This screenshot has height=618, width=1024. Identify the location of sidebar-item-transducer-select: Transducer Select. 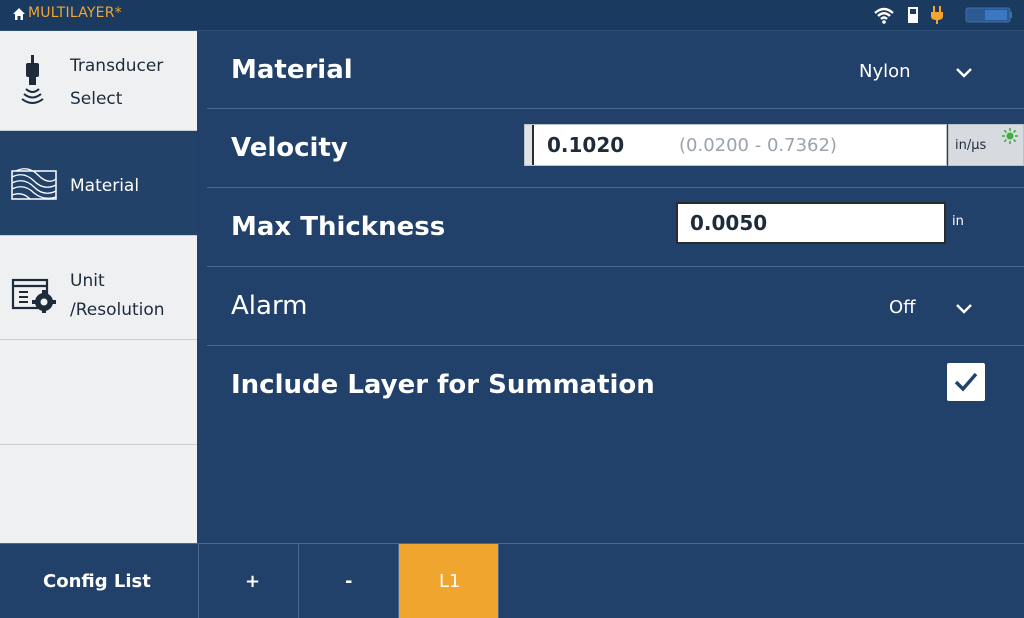
(98, 81).